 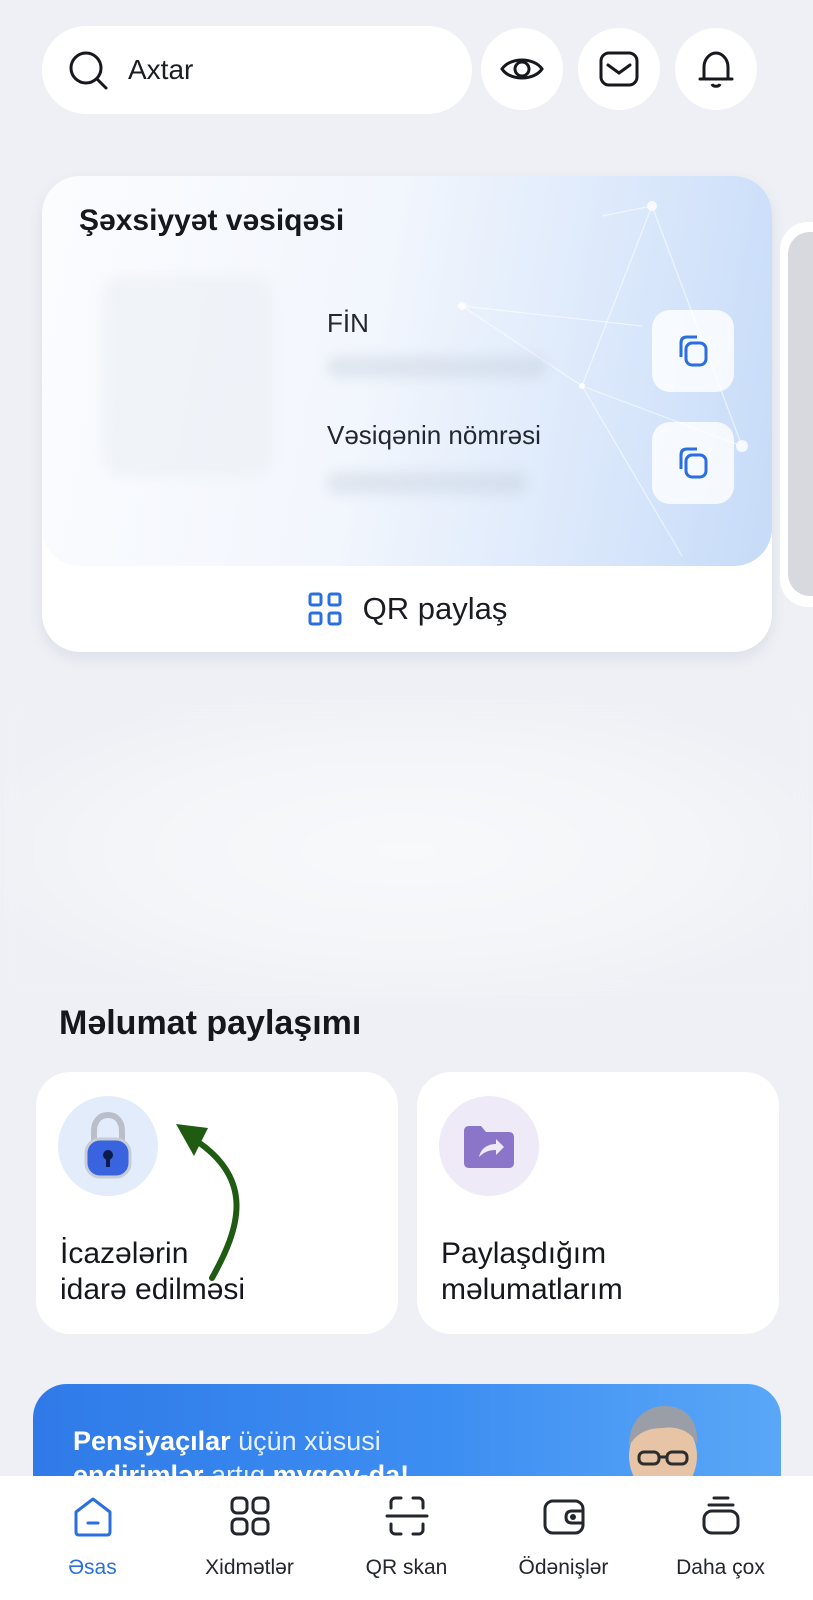 What do you see at coordinates (434, 435) in the screenshot?
I see `document-number-label: Vəsiqənin nömrəsi` at bounding box center [434, 435].